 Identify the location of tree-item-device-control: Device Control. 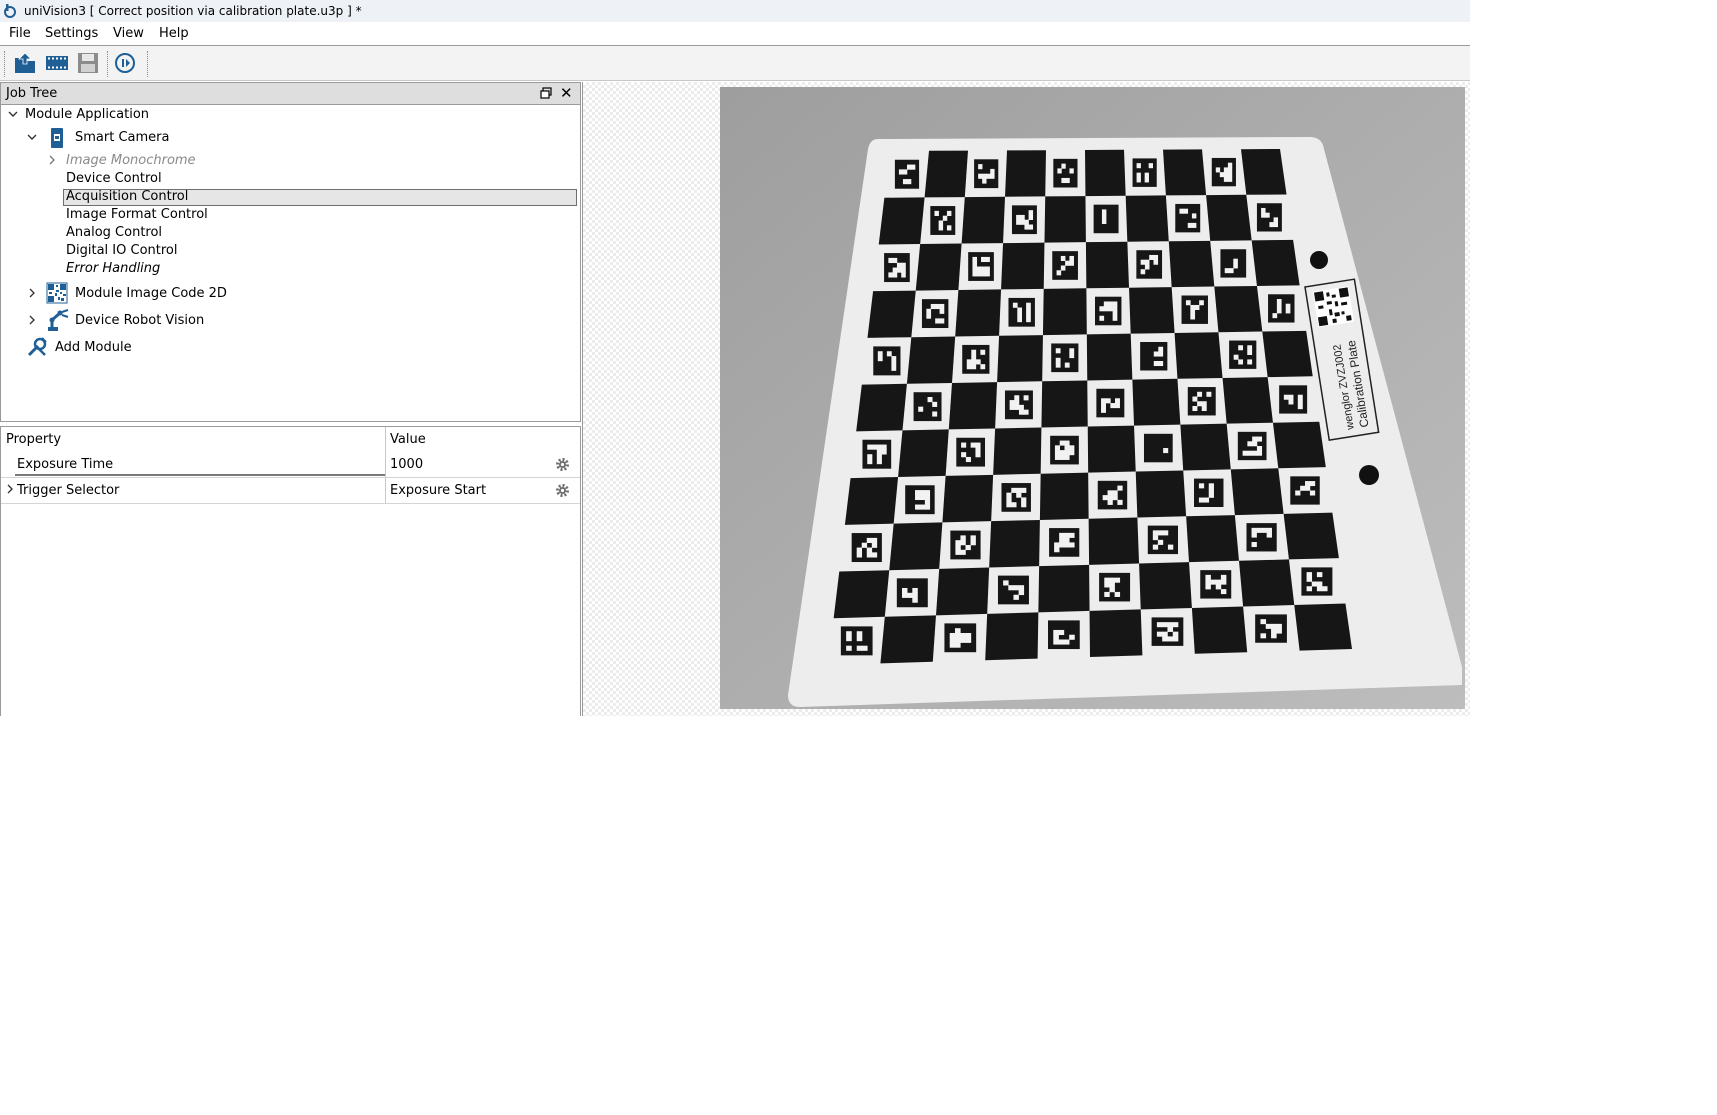
(114, 178).